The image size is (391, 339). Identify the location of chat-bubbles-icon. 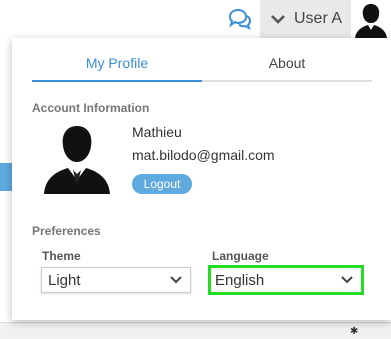
(240, 19).